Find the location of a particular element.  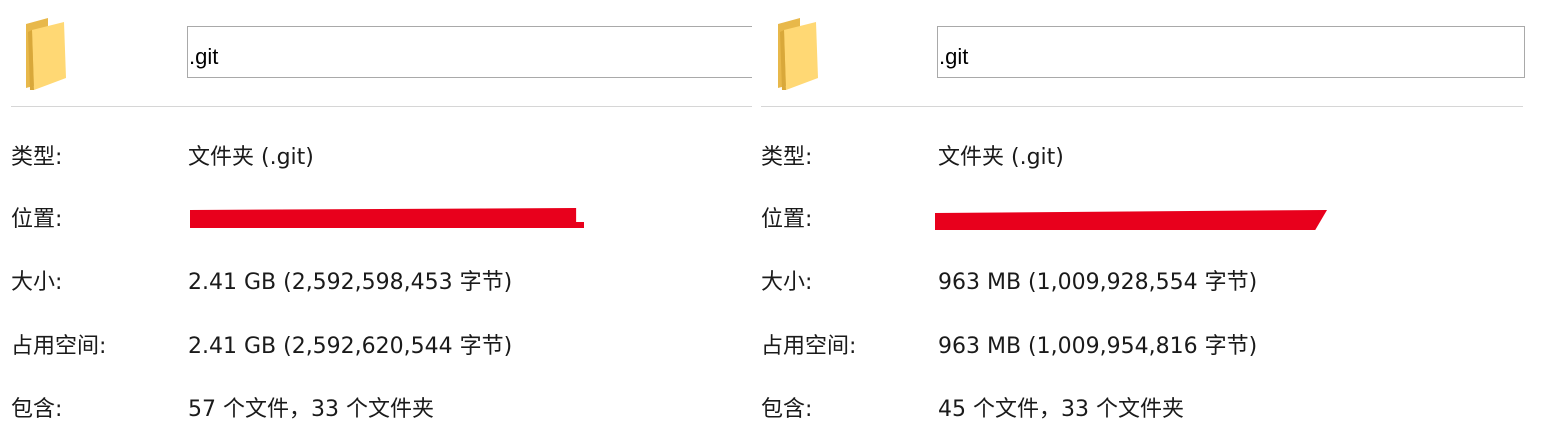

disk-usage-row: 占用空间: 963 MB (1,009,954,816 字节) is located at coordinates (1146, 347).